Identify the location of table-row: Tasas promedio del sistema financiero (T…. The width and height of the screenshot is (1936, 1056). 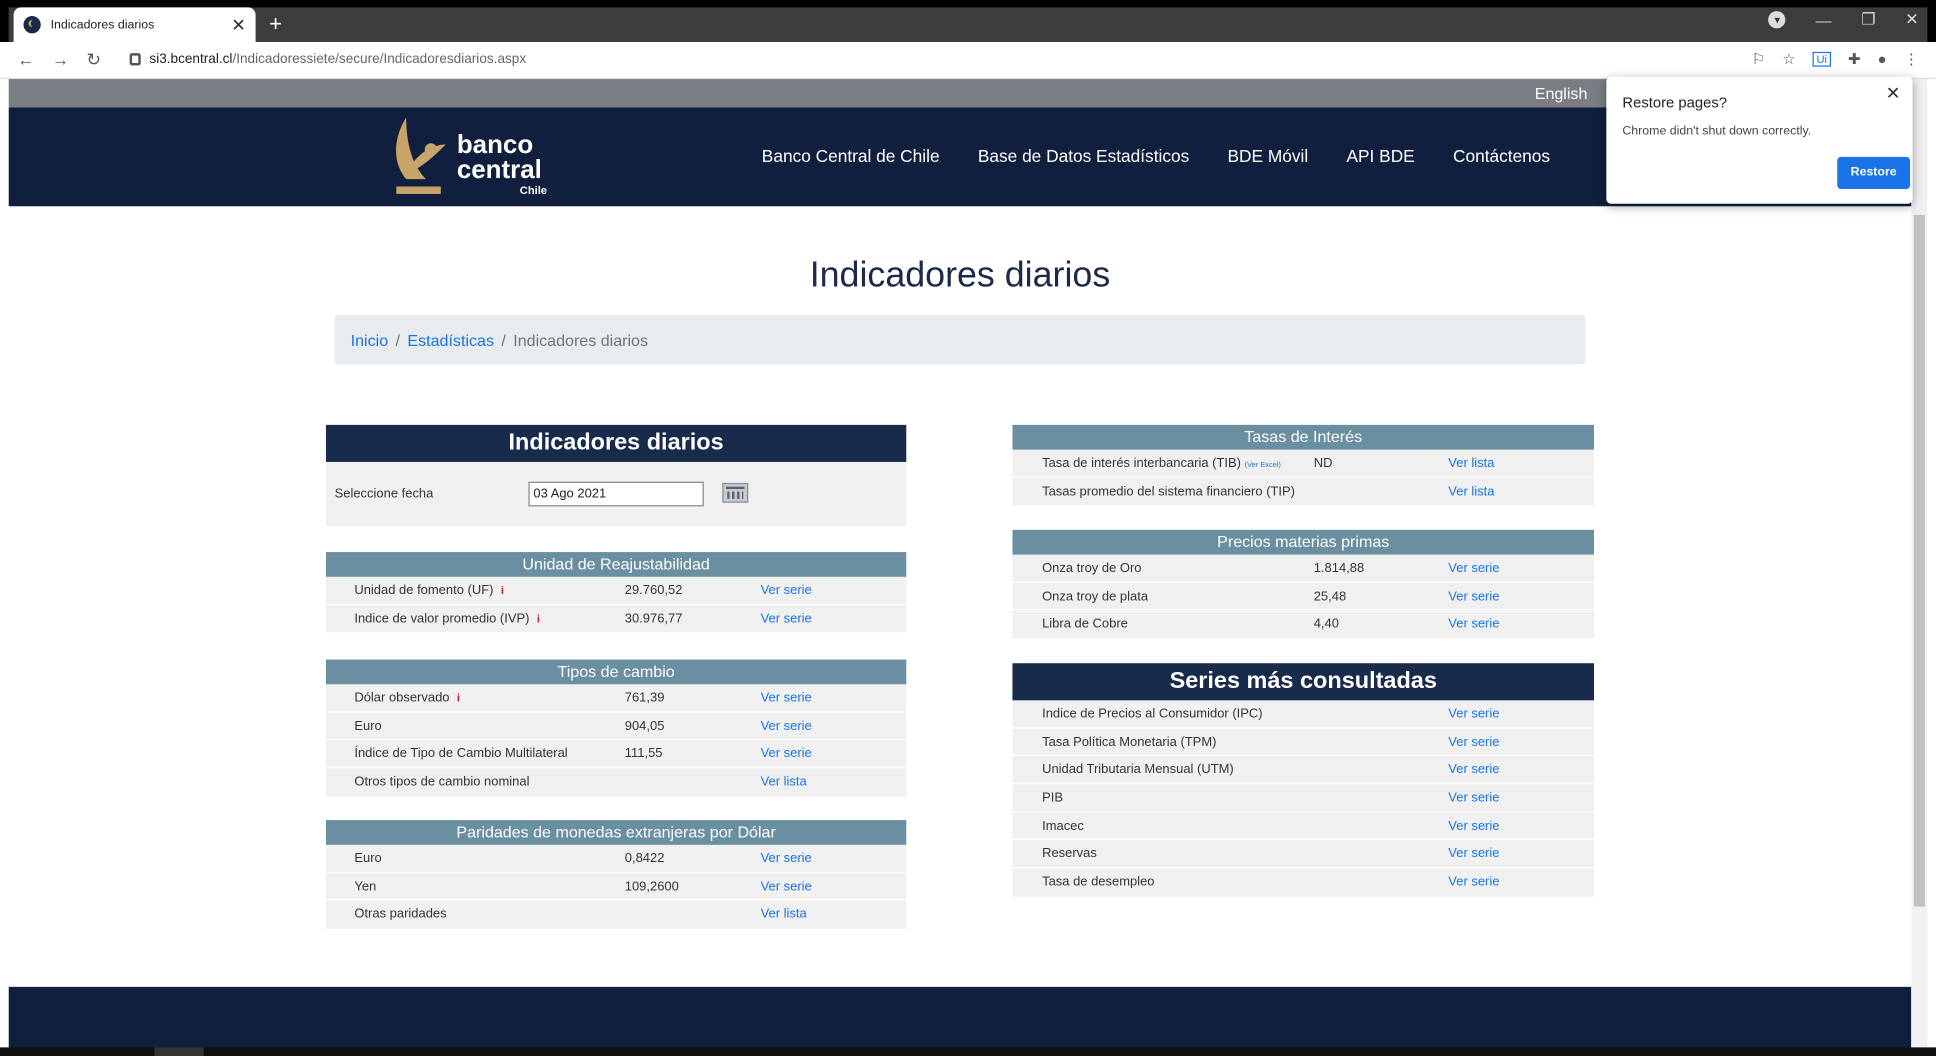
(1303, 492).